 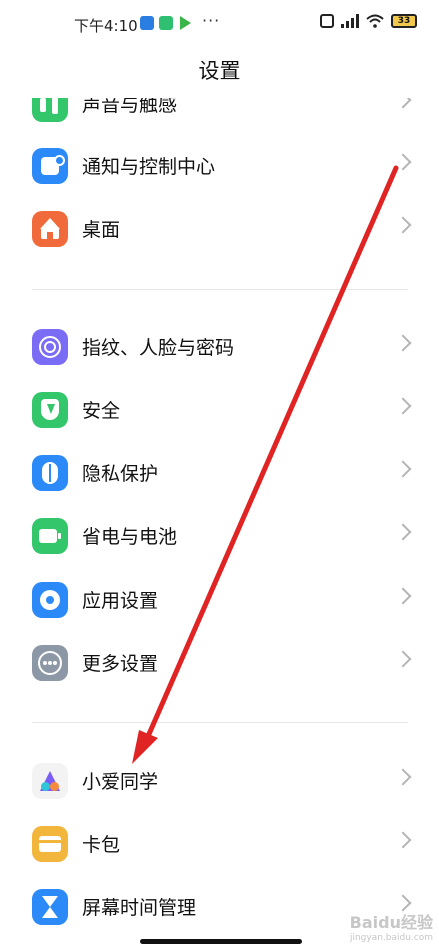 What do you see at coordinates (50, 600) in the screenshot?
I see `gear-icon` at bounding box center [50, 600].